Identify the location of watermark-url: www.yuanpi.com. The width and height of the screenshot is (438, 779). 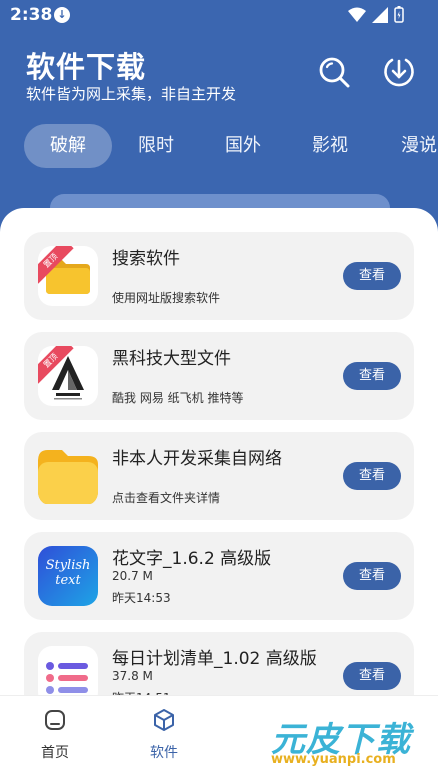
(333, 759).